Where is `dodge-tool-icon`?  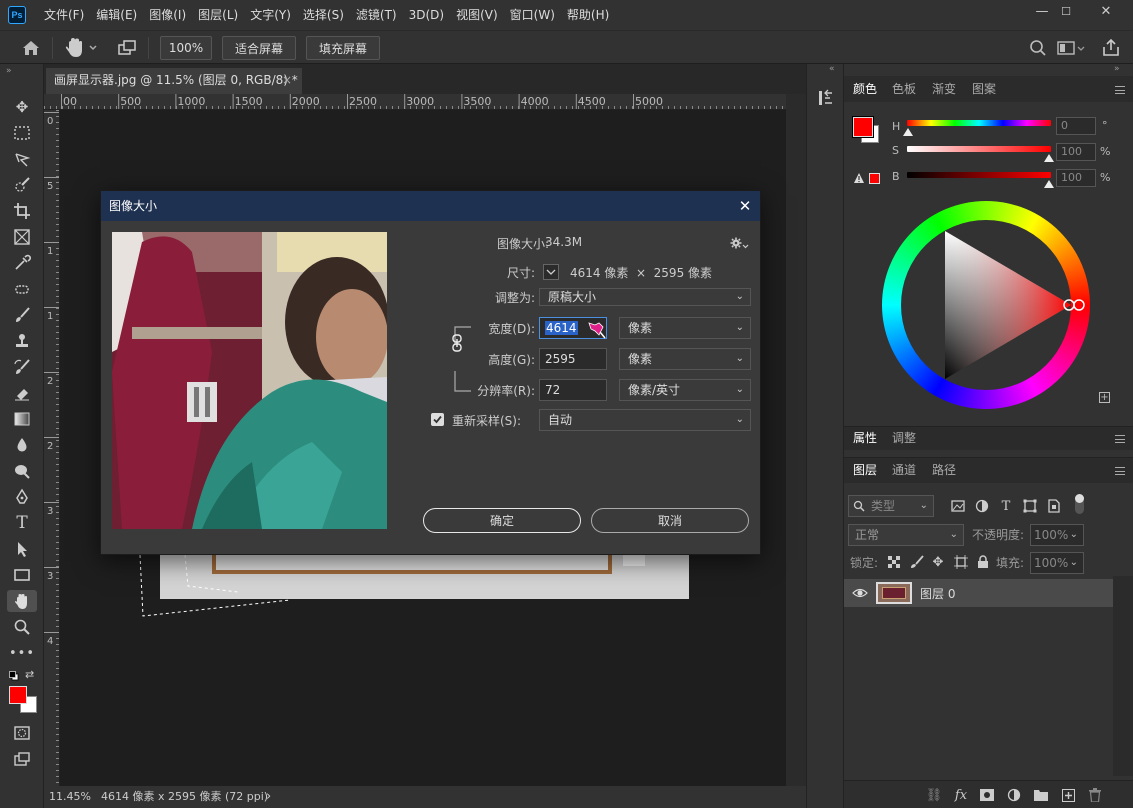 dodge-tool-icon is located at coordinates (22, 471).